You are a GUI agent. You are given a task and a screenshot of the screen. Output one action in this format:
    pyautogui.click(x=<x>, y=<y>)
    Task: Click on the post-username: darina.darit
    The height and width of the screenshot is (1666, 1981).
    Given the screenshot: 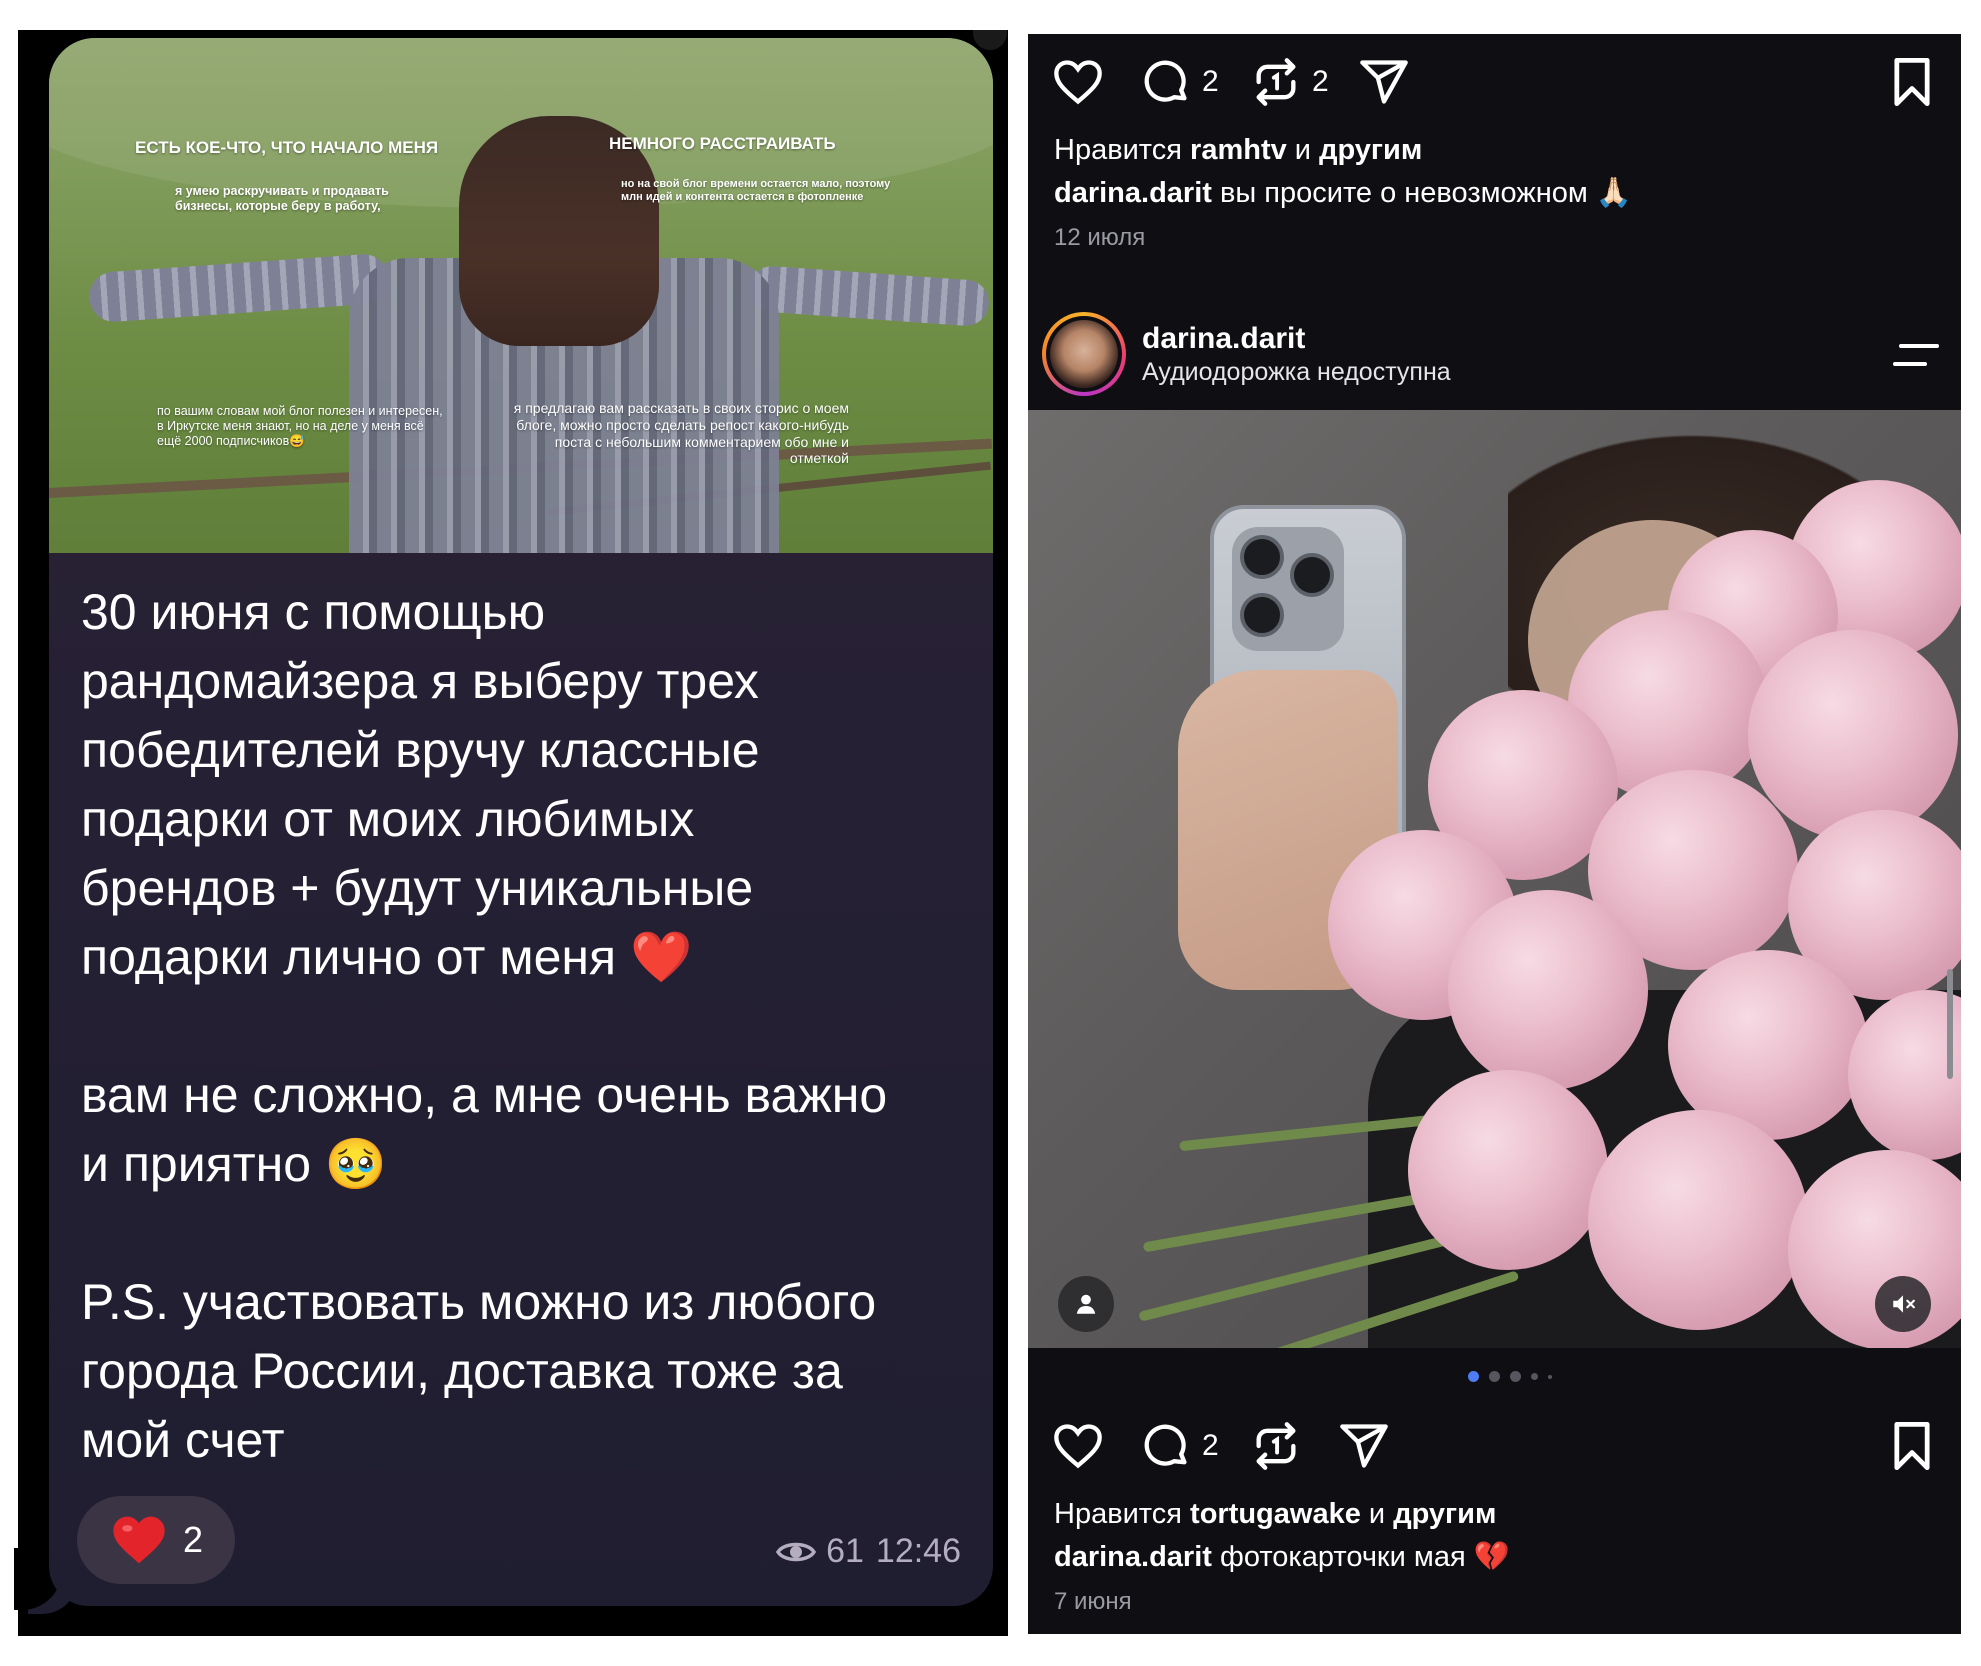 What is the action you would take?
    pyautogui.click(x=1223, y=339)
    